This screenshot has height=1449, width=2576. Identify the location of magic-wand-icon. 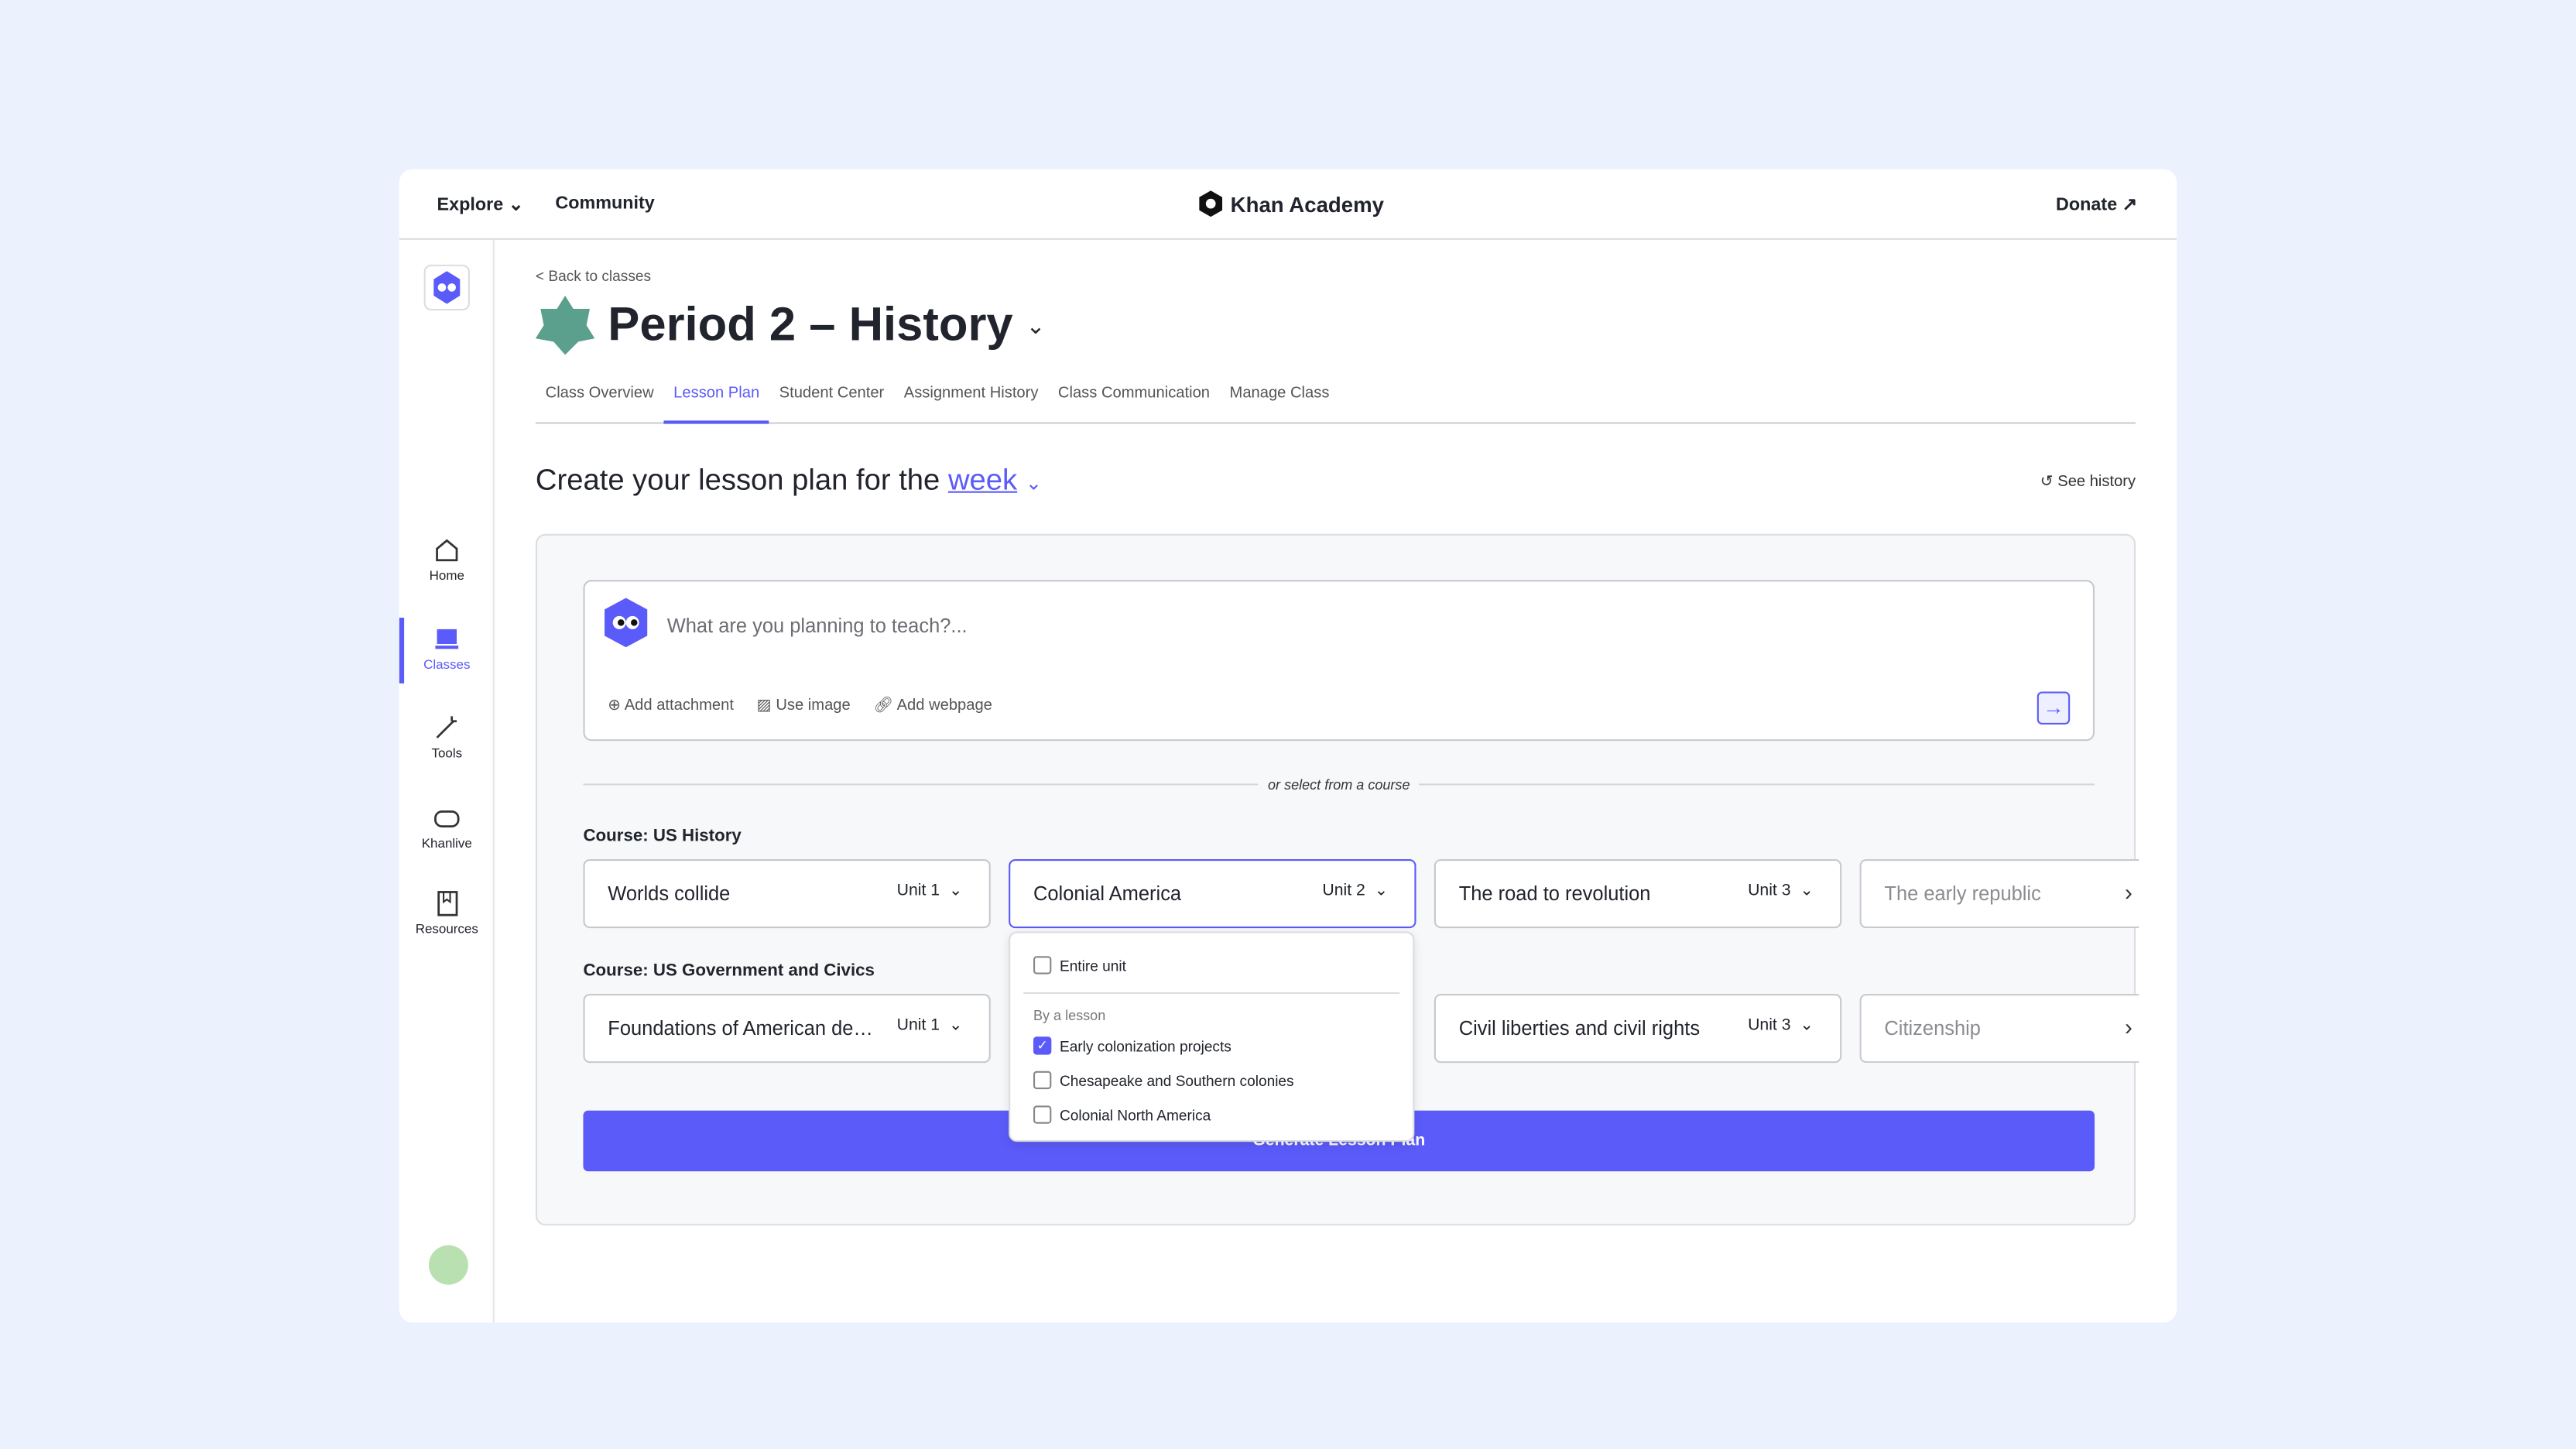
(446, 727).